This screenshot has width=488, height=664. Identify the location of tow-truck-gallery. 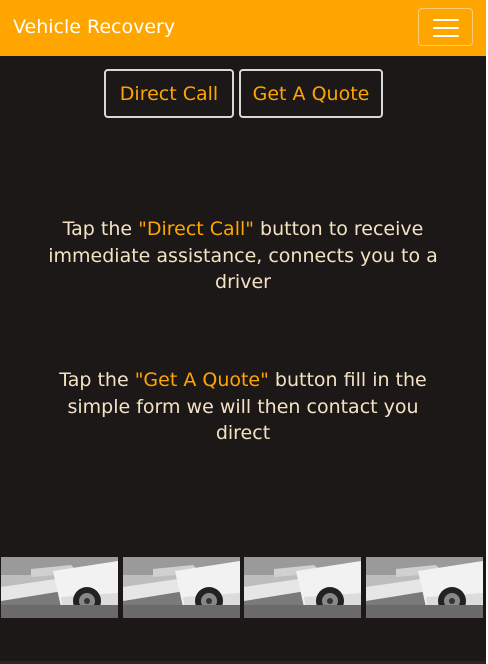
(243, 588).